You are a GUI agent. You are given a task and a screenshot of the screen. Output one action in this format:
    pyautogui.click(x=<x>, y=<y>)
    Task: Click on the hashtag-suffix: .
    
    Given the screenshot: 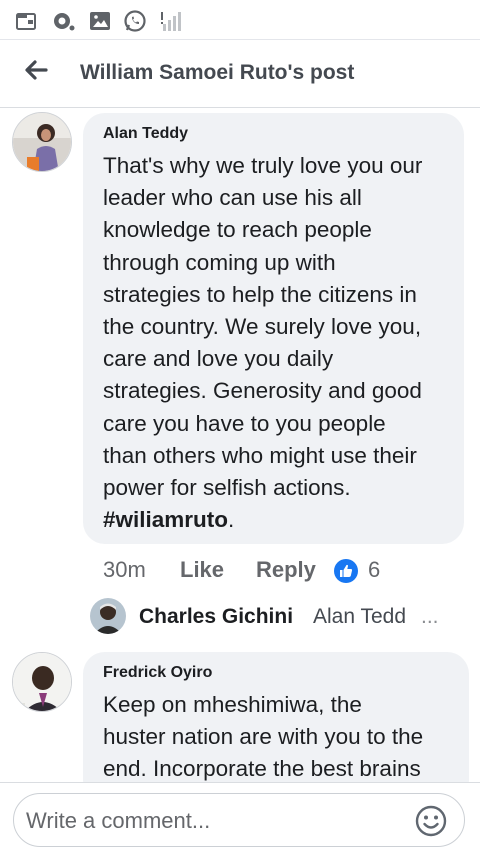 What is the action you would take?
    pyautogui.click(x=231, y=520)
    